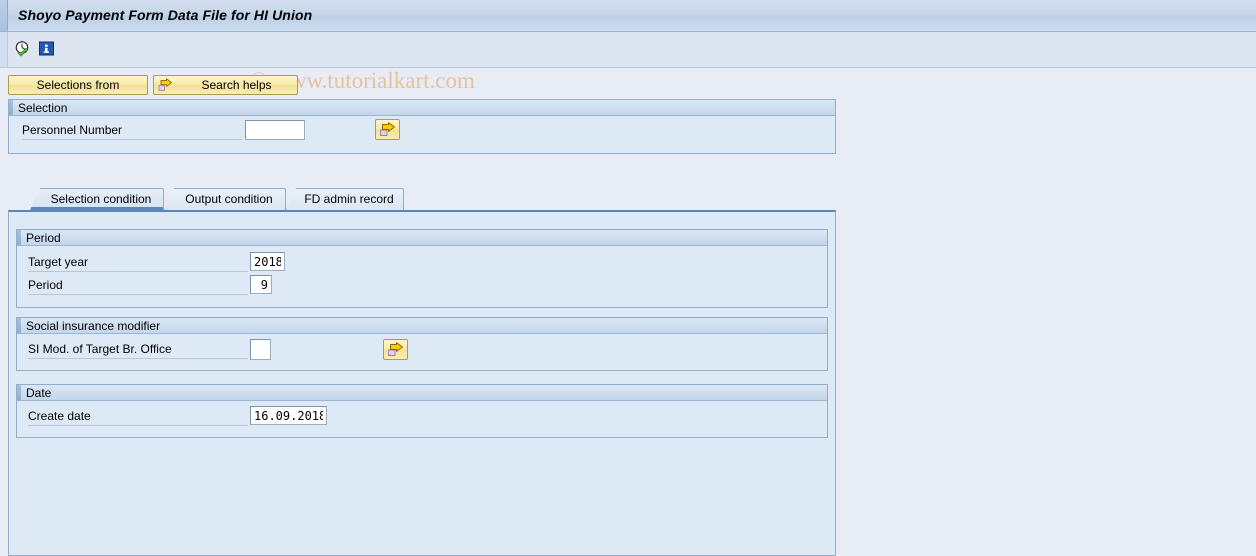 This screenshot has width=1256, height=556. I want to click on target-year-label: Target year, so click(138, 263).